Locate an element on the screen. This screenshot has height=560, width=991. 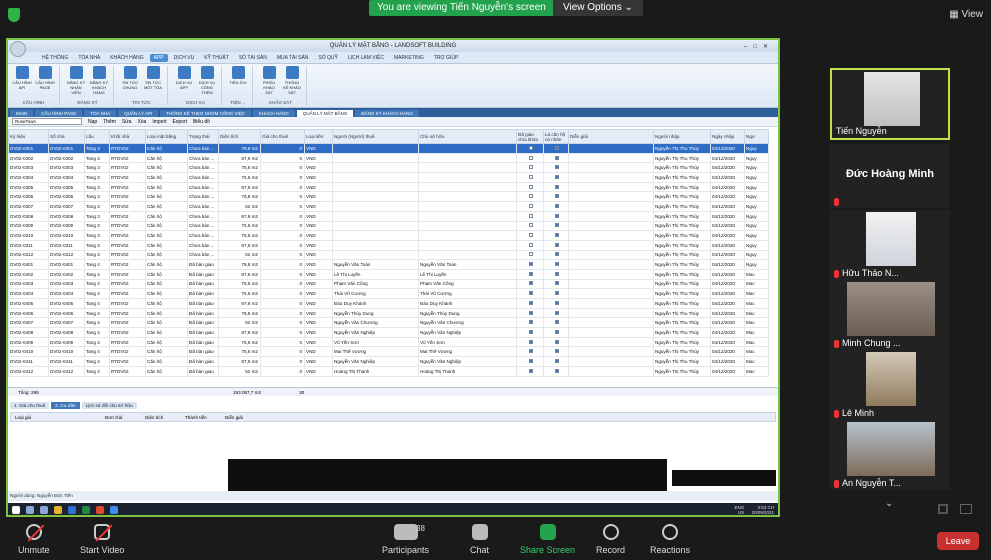
document-tab: MAIN is located at coordinates (22, 113).